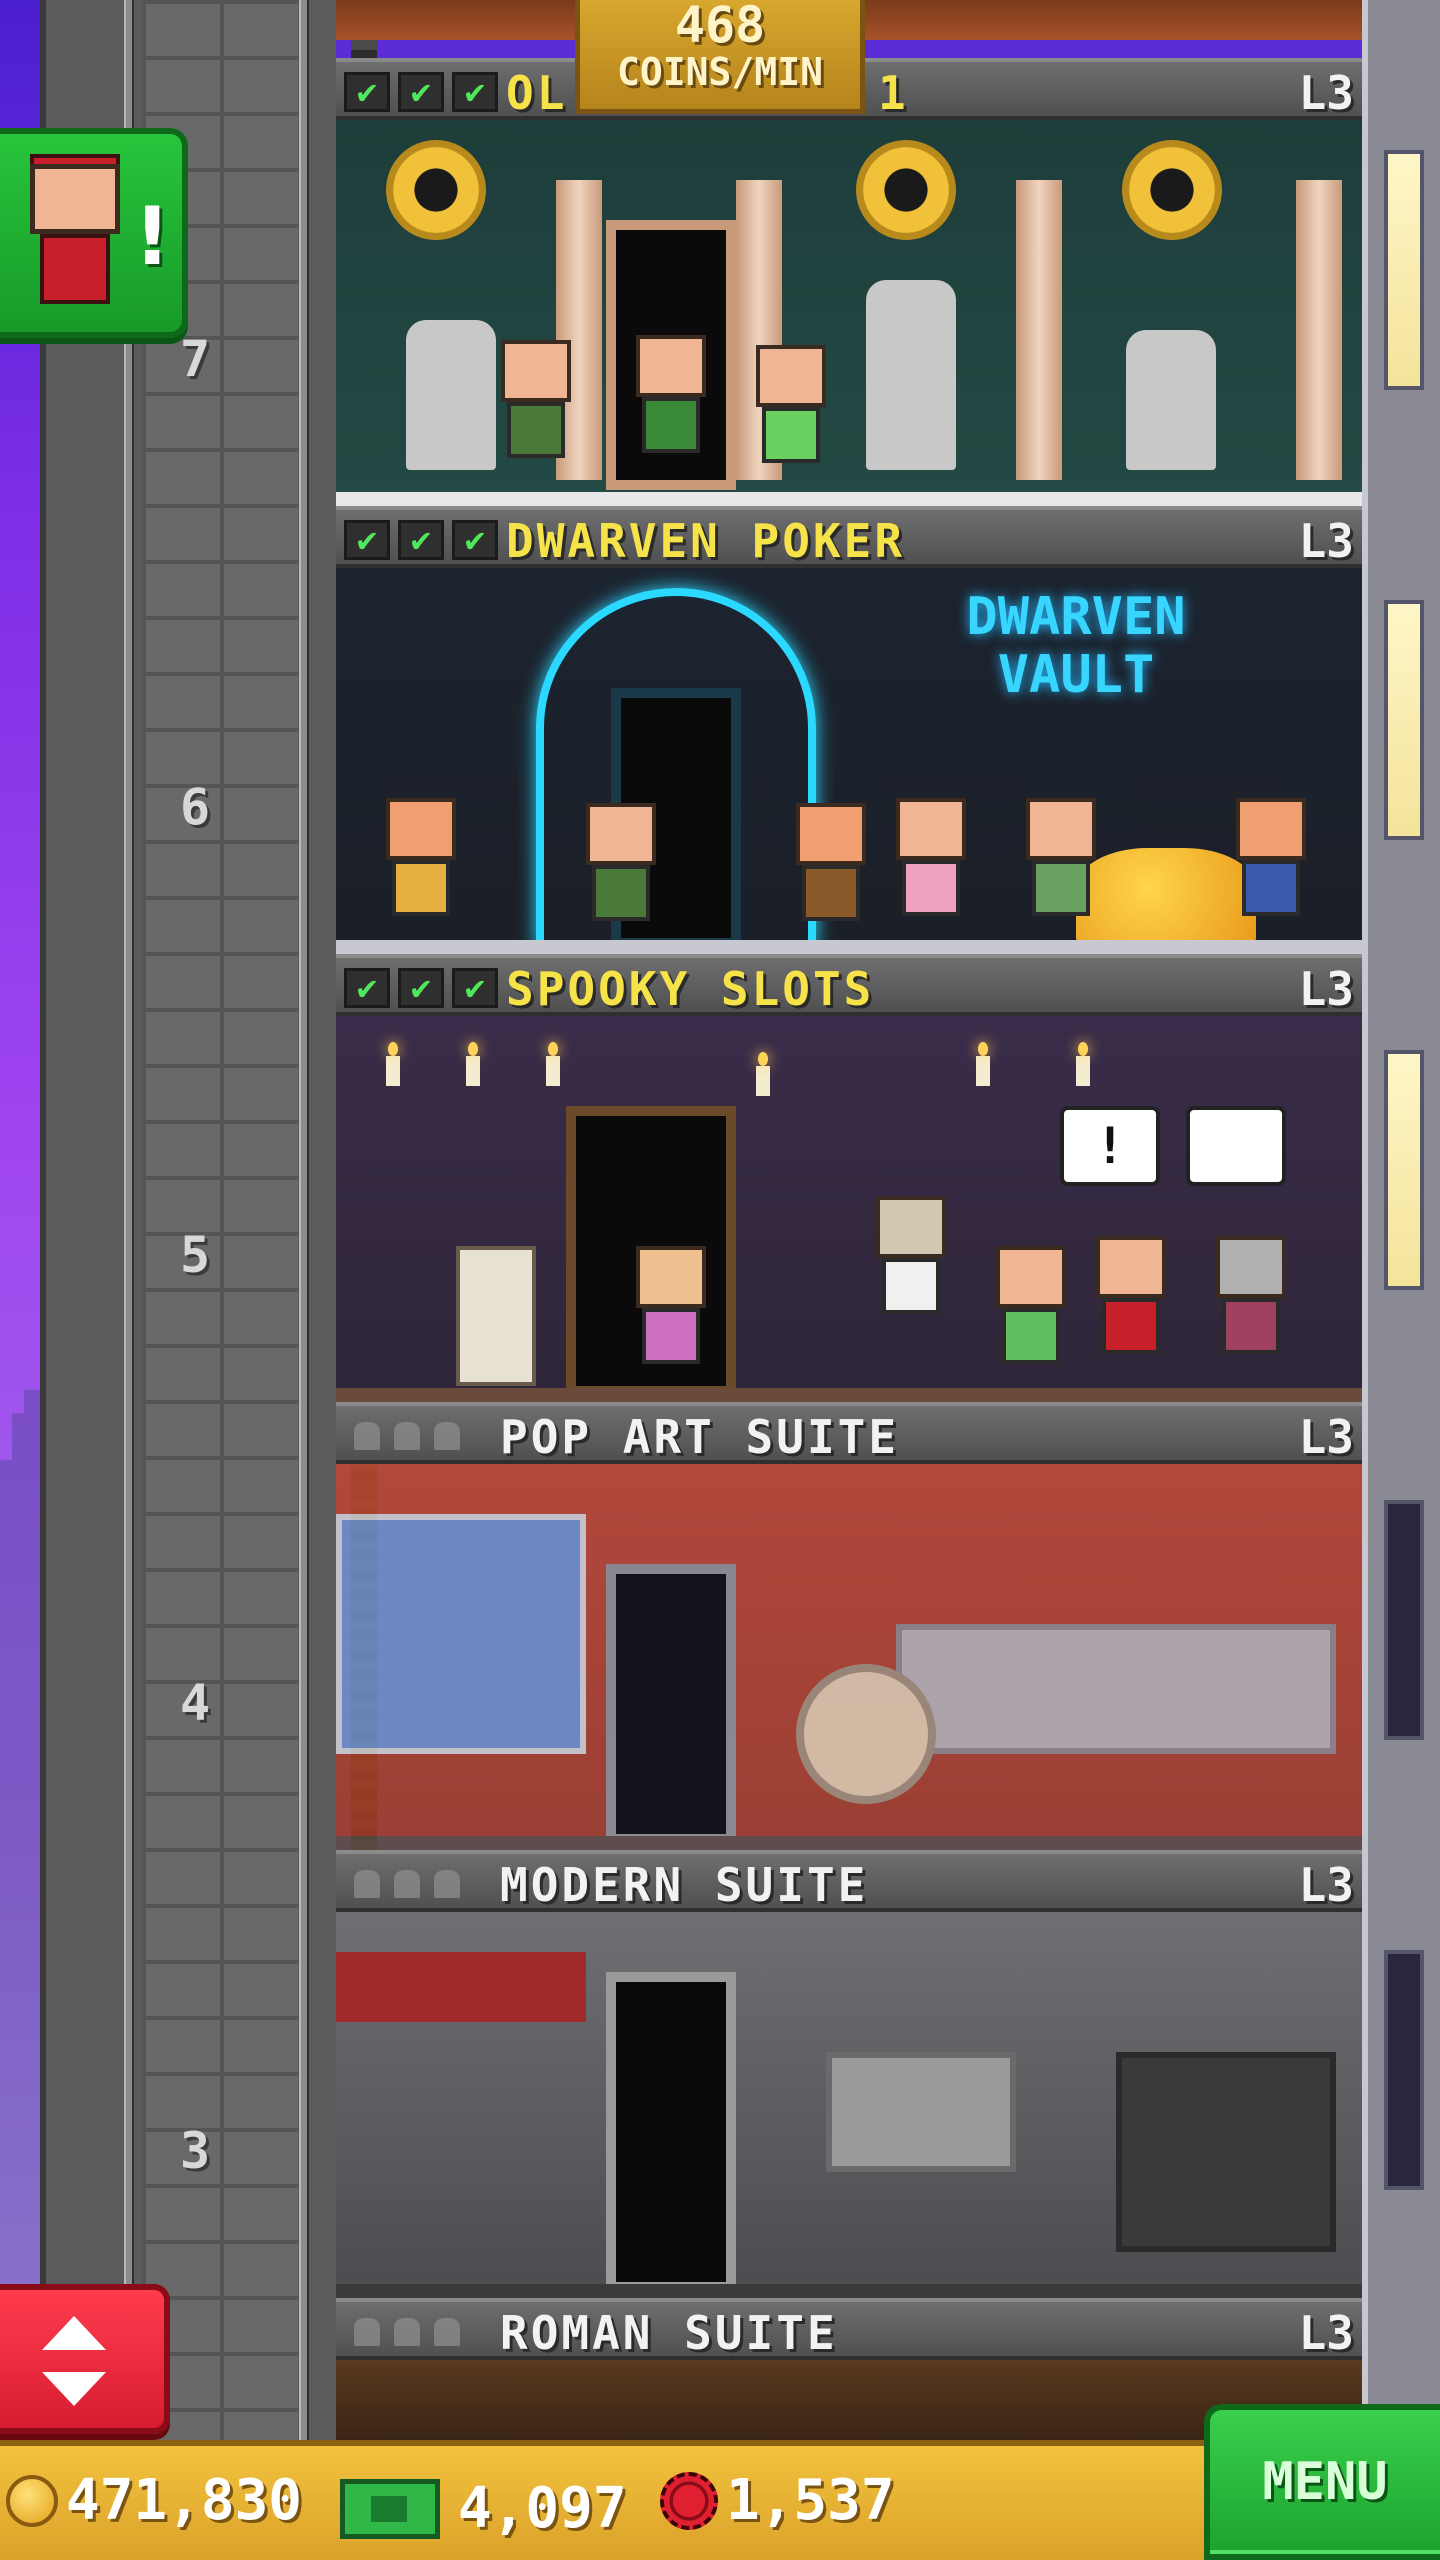 The image size is (1440, 2560). Describe the element at coordinates (671, 2132) in the screenshot. I see `room-door` at that location.